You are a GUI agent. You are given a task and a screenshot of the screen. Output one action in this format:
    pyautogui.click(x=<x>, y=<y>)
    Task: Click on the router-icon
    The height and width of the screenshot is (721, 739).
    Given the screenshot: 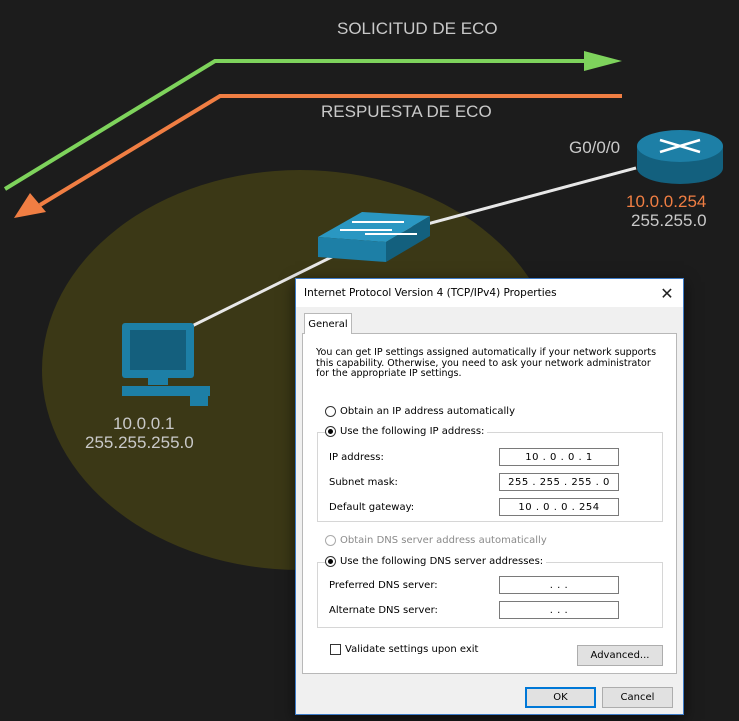 What is the action you would take?
    pyautogui.click(x=680, y=157)
    